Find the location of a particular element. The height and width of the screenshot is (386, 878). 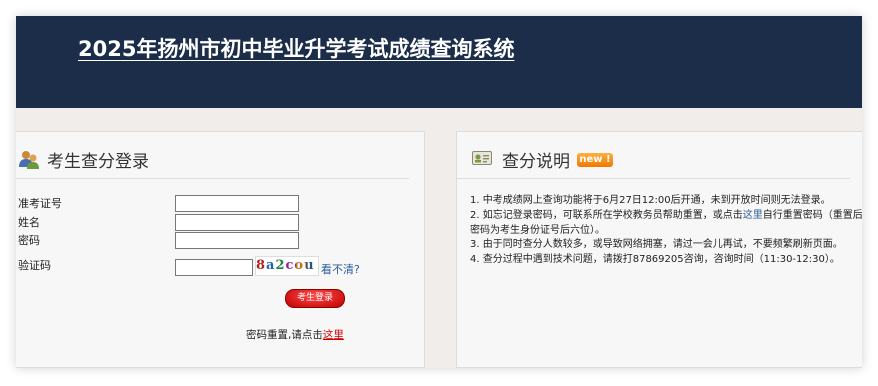

users-icon is located at coordinates (29, 160).